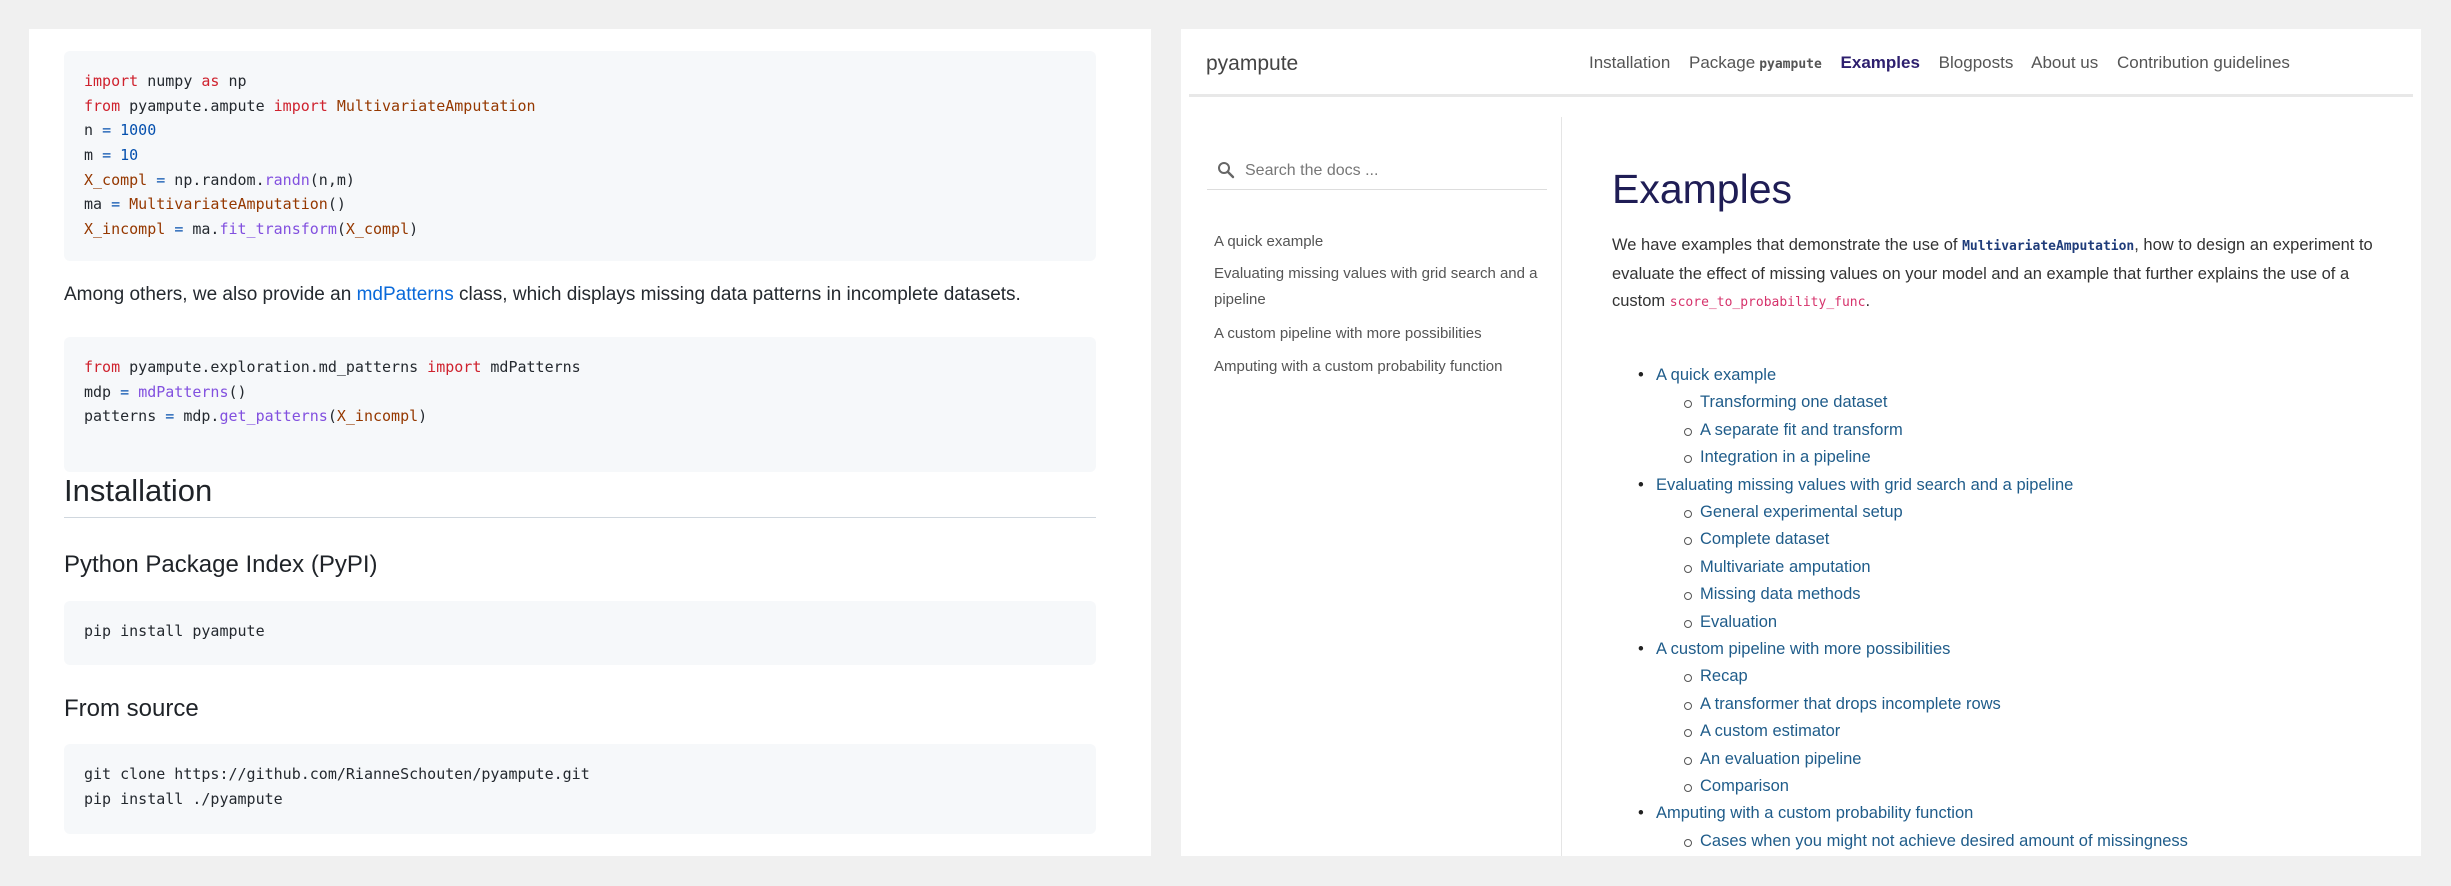 The width and height of the screenshot is (2451, 886). I want to click on code-token: MultivariateAmputation, so click(436, 105).